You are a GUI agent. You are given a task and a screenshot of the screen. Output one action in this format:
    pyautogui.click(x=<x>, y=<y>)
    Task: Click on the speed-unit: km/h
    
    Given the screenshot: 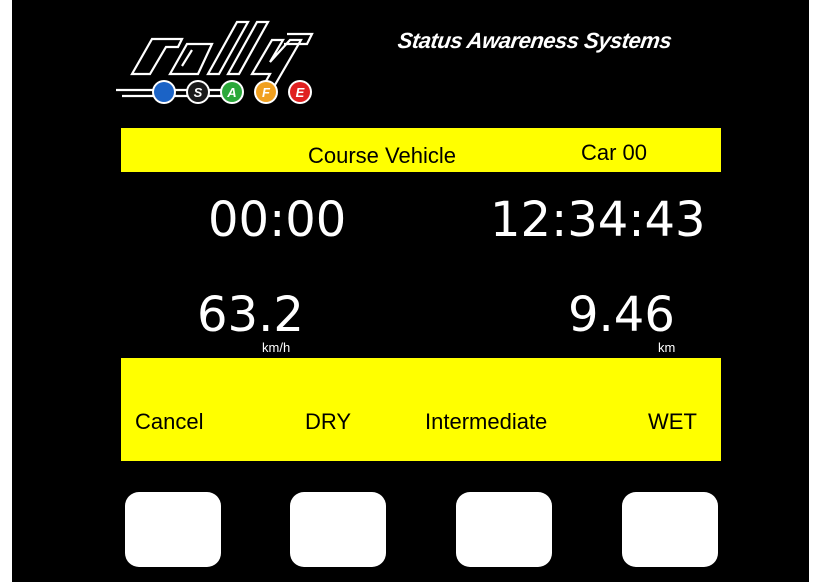 What is the action you would take?
    pyautogui.click(x=276, y=347)
    